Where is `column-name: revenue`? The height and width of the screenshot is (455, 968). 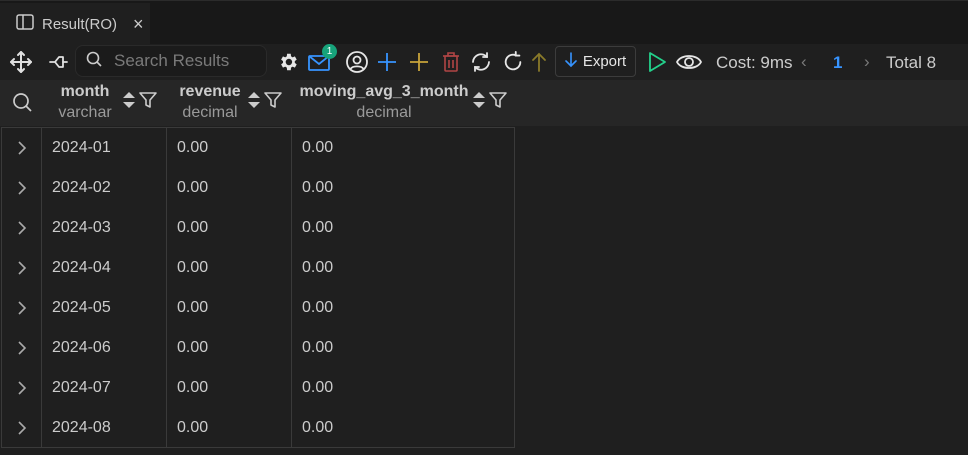 column-name: revenue is located at coordinates (210, 91).